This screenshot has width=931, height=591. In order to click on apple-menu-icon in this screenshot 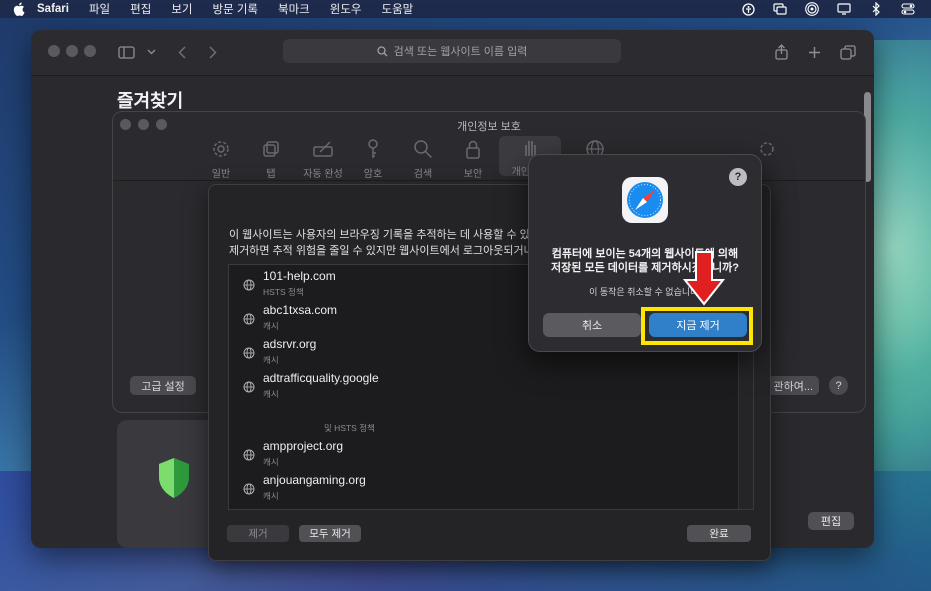, I will do `click(20, 9)`.